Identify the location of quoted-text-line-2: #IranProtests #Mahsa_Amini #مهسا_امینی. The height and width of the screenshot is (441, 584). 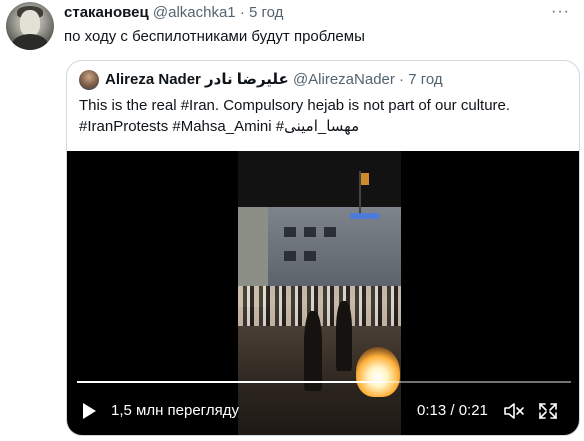
(219, 126).